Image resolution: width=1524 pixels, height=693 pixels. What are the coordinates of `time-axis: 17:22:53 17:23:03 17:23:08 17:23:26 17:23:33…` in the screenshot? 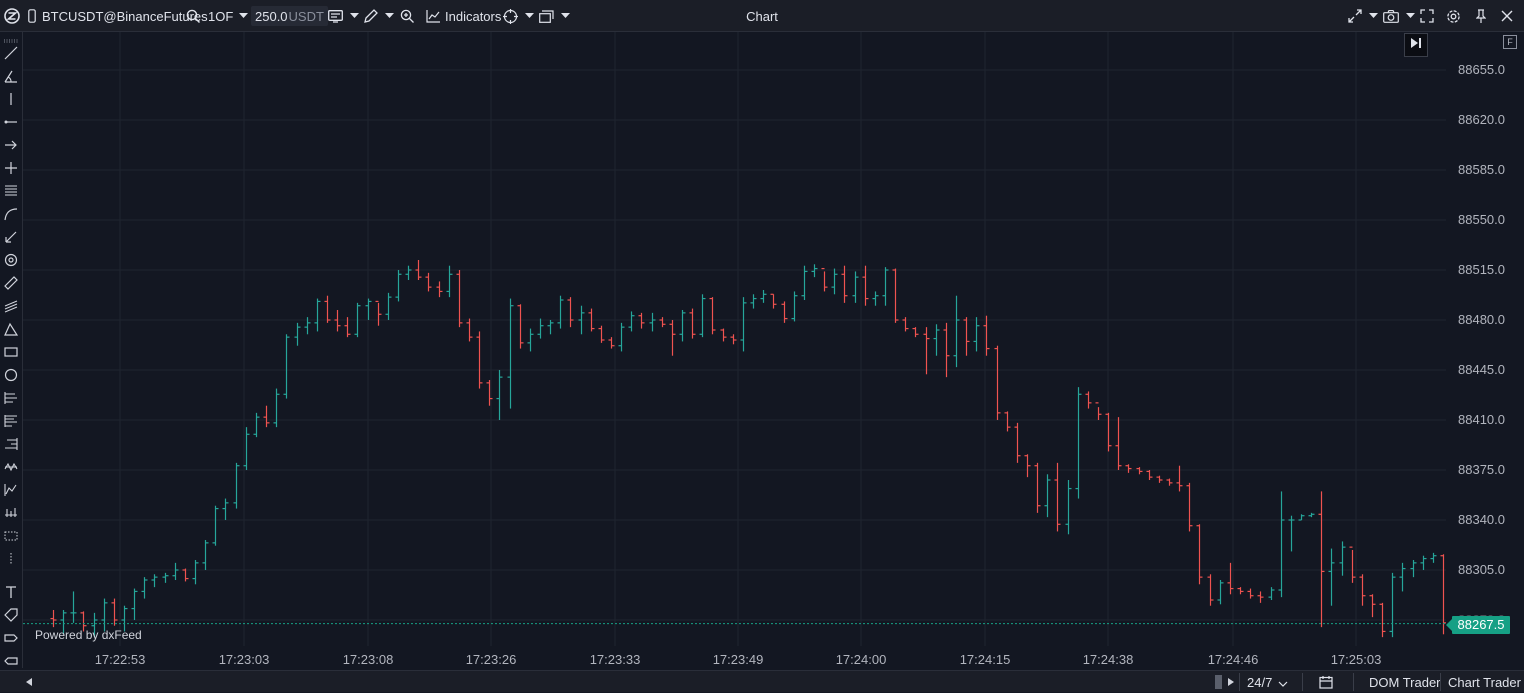 It's located at (734, 658).